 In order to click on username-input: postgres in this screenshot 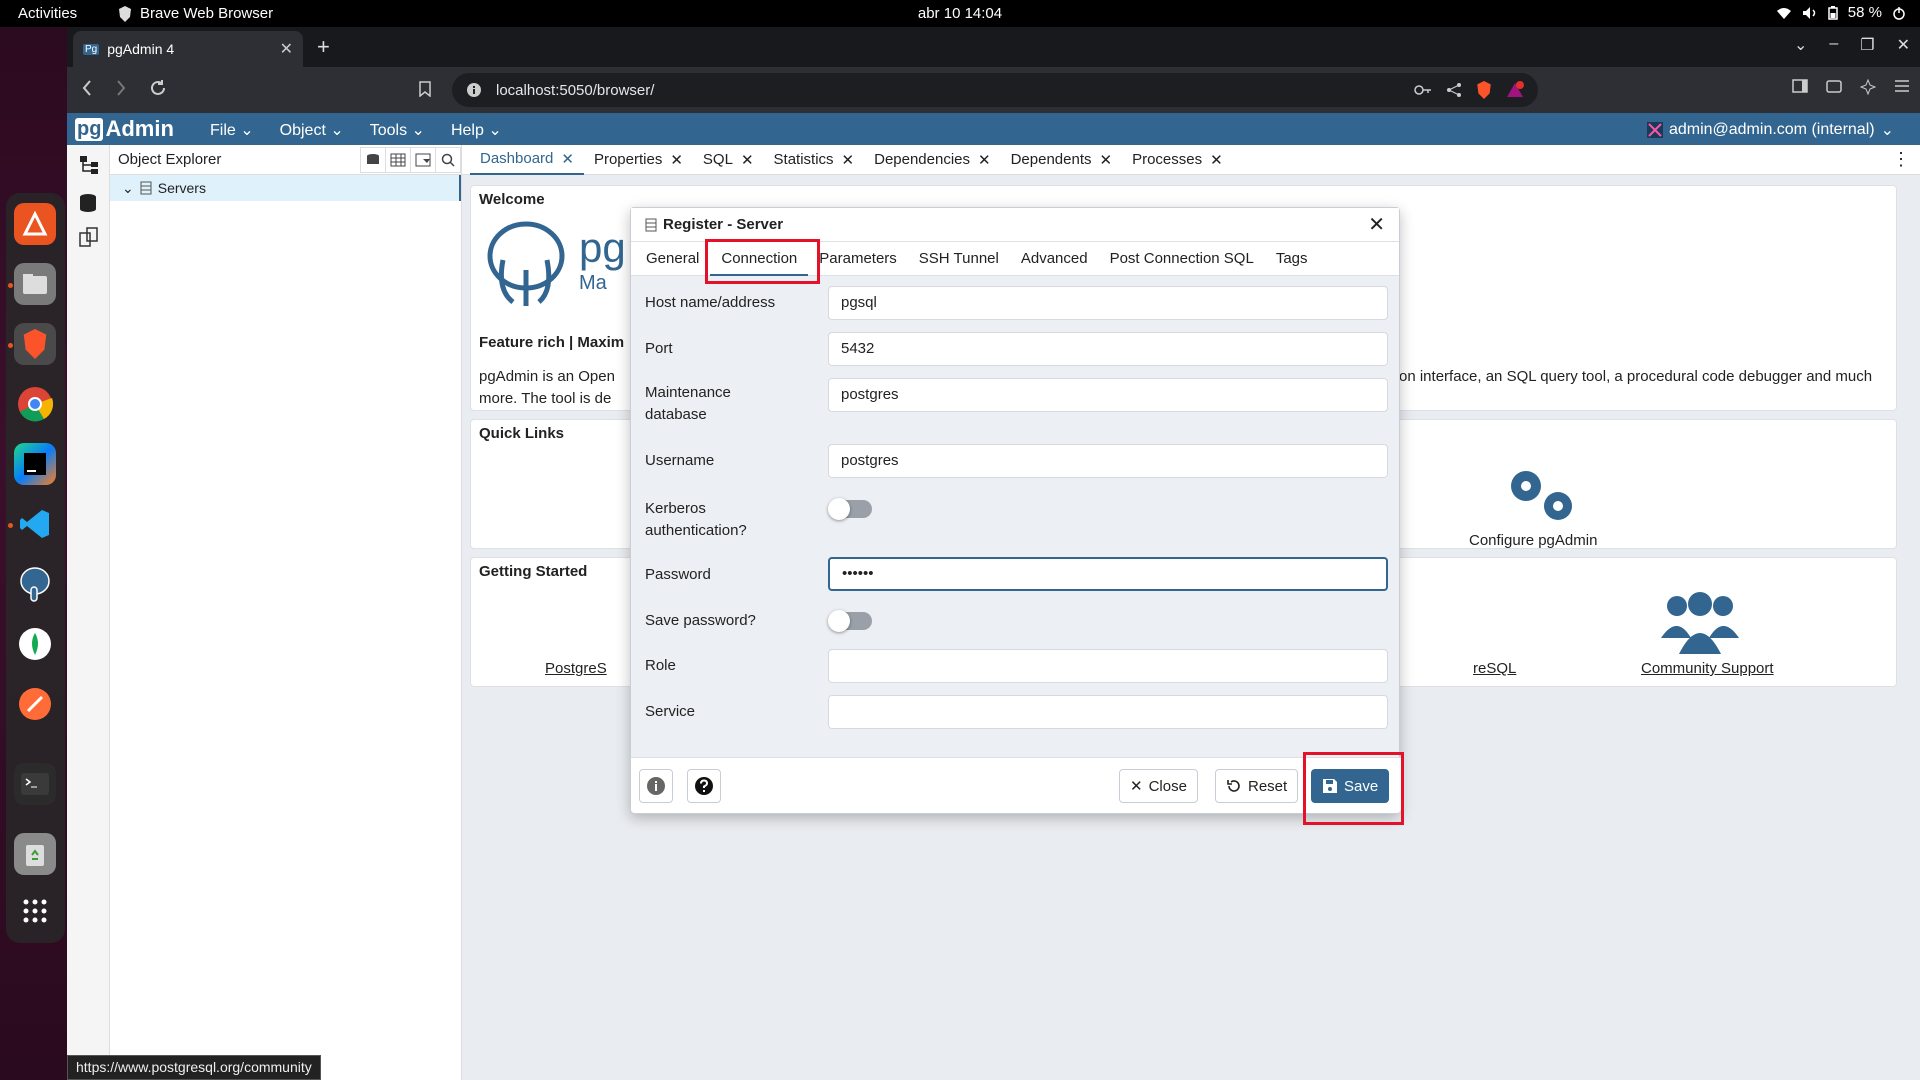, I will do `click(1108, 461)`.